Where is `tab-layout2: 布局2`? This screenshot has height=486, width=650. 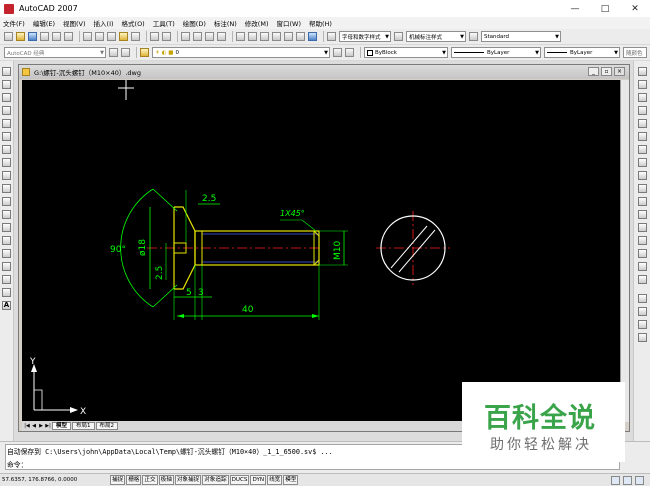
tab-layout2: 布局2 is located at coordinates (107, 426).